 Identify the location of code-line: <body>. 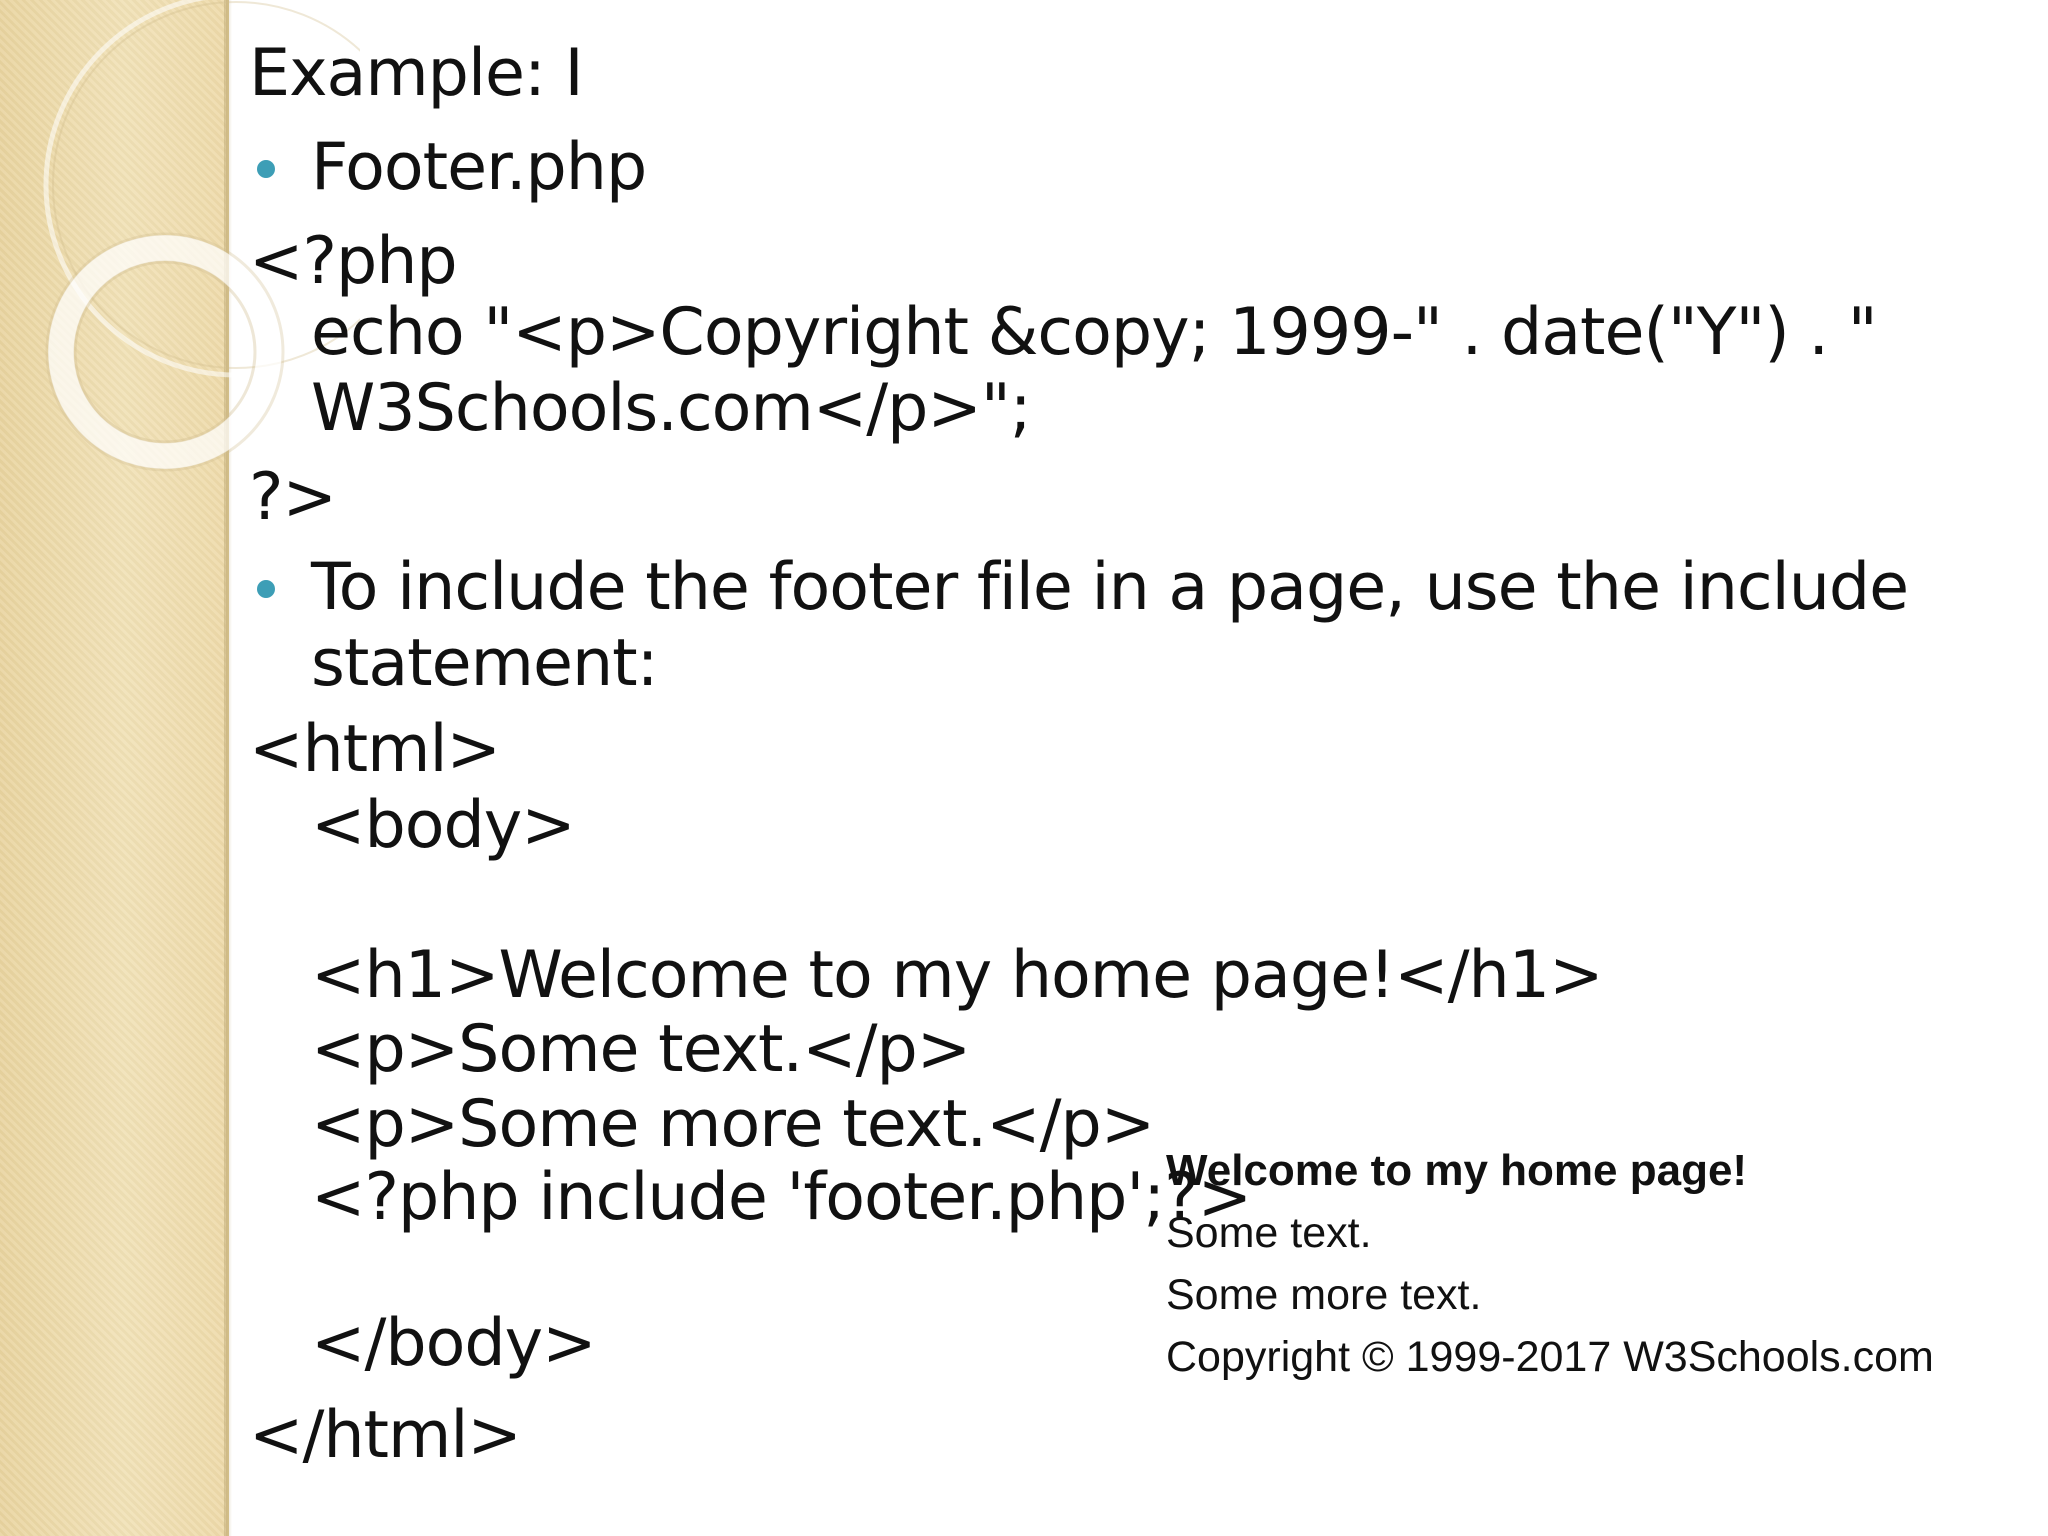
(443, 825).